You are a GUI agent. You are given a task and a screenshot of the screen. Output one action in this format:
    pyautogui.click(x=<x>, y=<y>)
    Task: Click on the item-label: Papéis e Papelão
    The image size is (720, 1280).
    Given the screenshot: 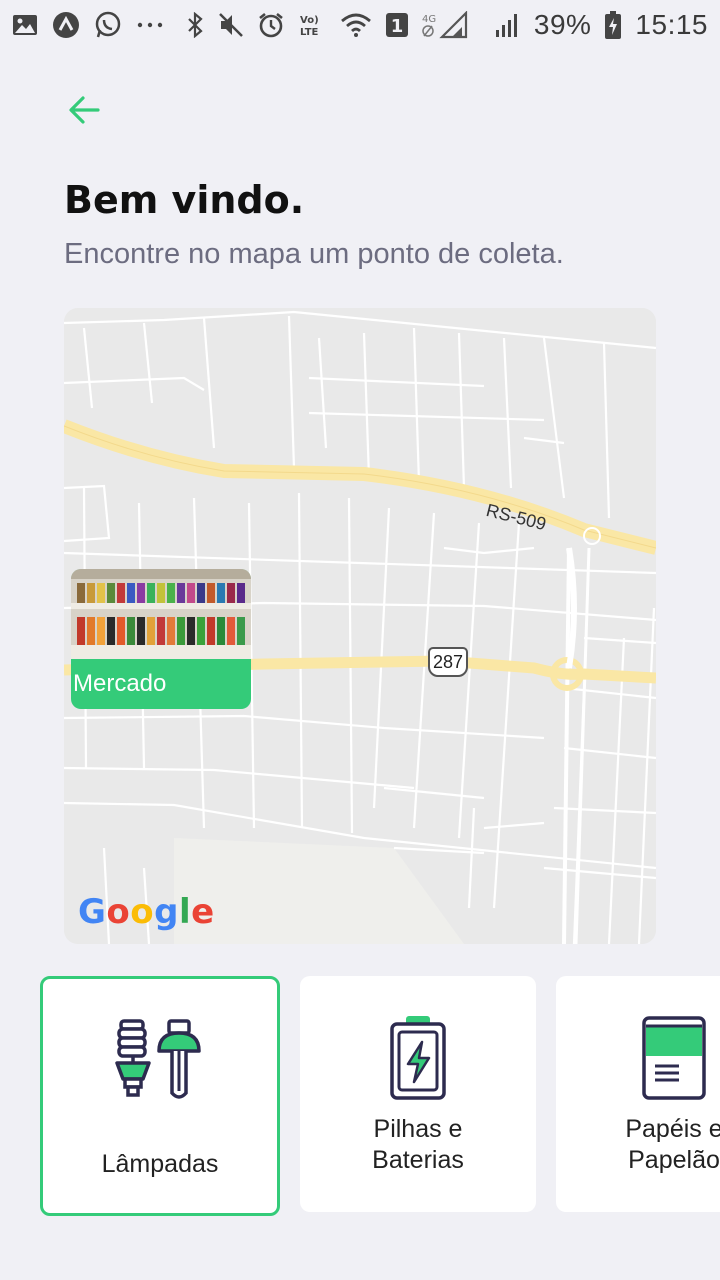 What is the action you would take?
    pyautogui.click(x=672, y=1144)
    